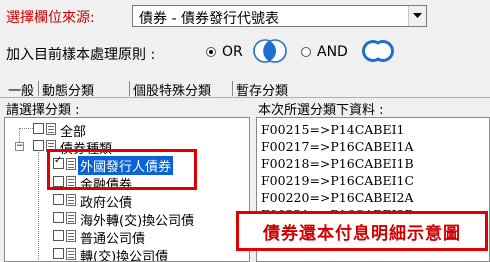 Image resolution: width=490 pixels, height=262 pixels. Describe the element at coordinates (270, 53) in the screenshot. I see `venn-intersection-icon` at that location.